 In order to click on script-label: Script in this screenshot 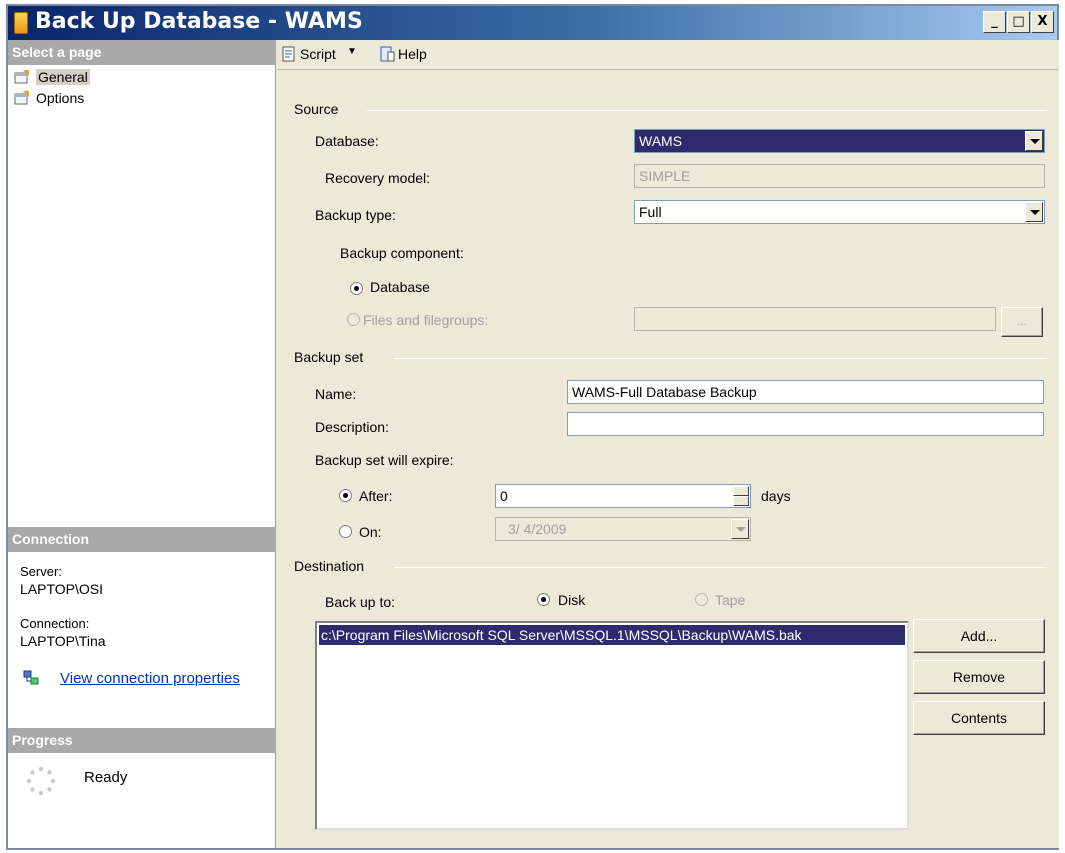, I will do `click(318, 54)`.